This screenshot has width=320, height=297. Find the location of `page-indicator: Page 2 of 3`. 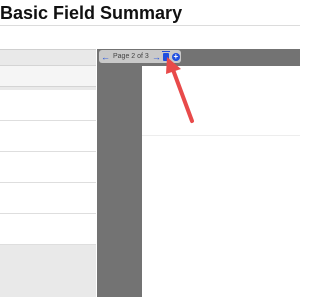

page-indicator: Page 2 of 3 is located at coordinates (131, 56).